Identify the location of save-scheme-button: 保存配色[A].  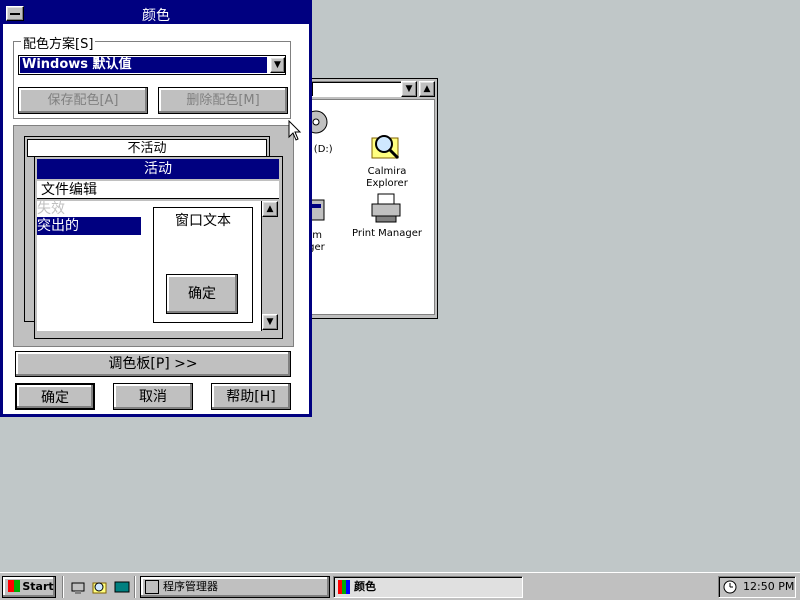
(83, 100).